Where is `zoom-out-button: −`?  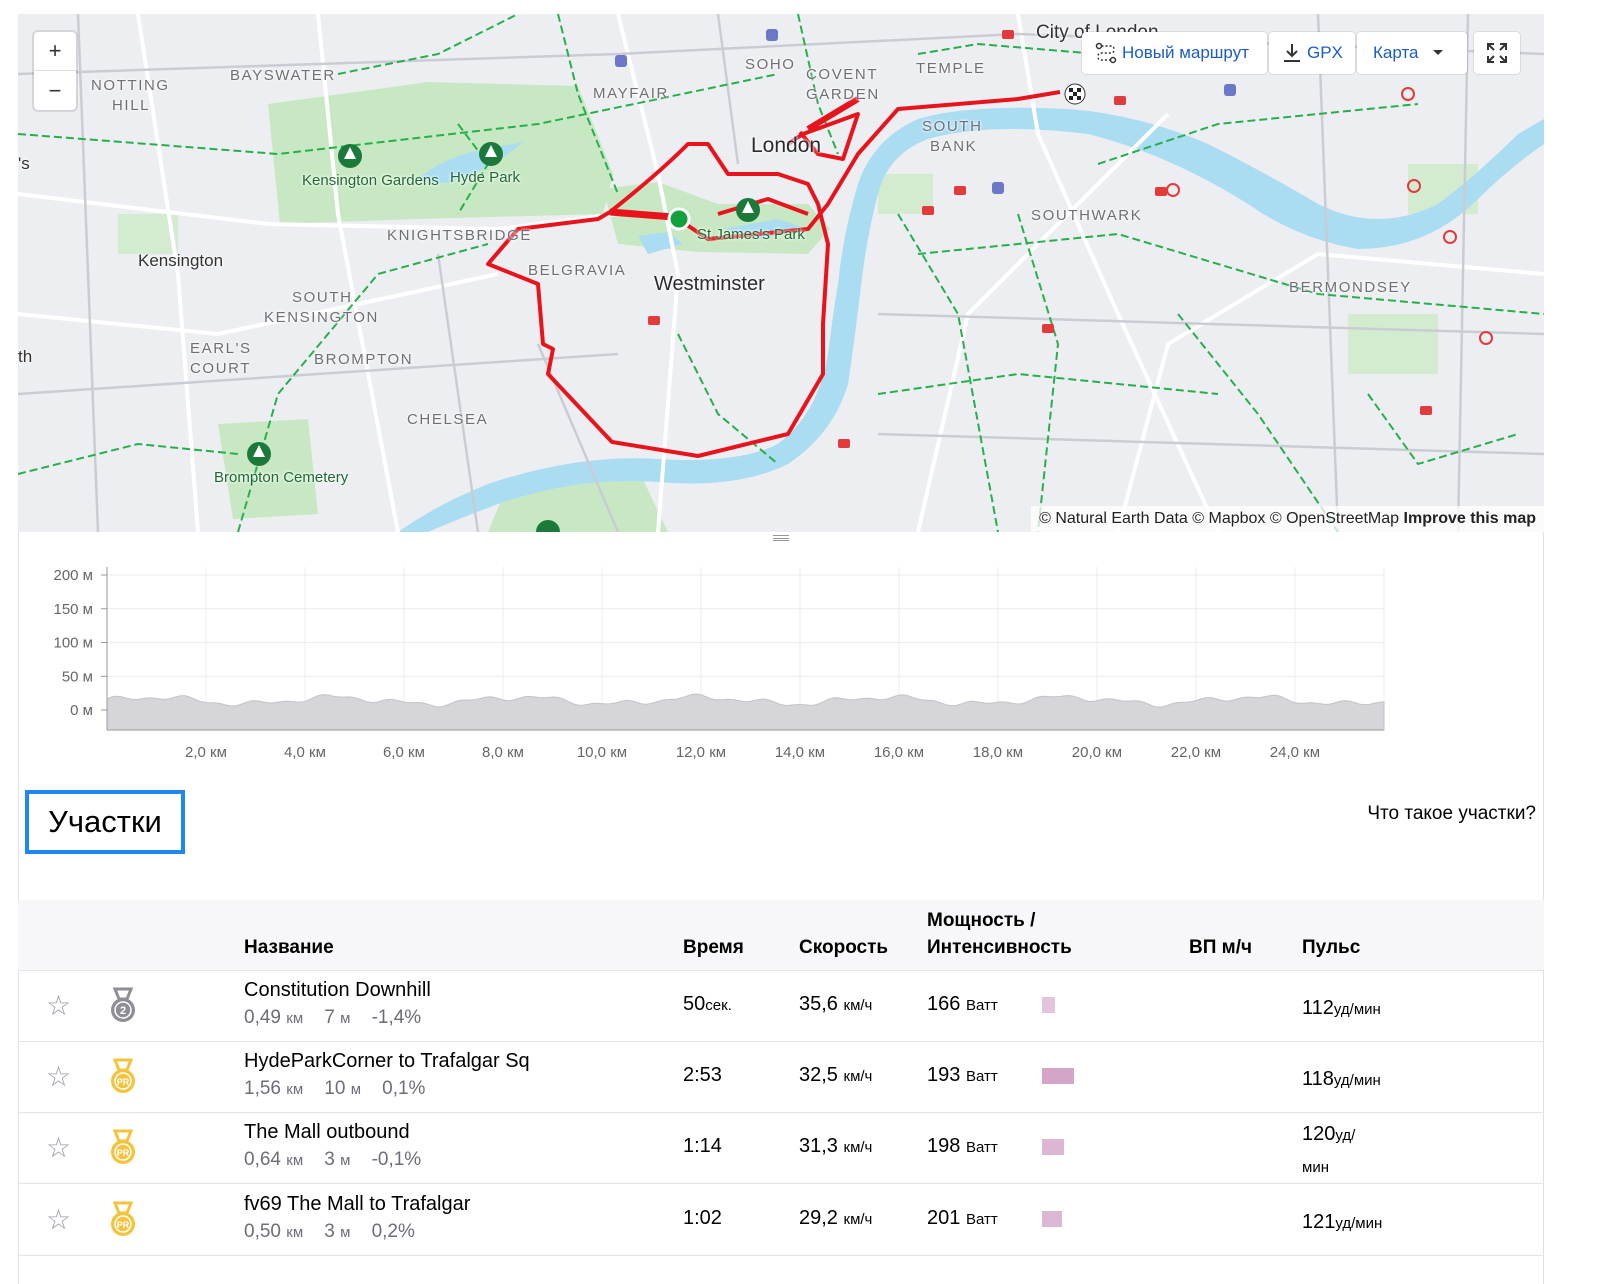 zoom-out-button: − is located at coordinates (55, 90).